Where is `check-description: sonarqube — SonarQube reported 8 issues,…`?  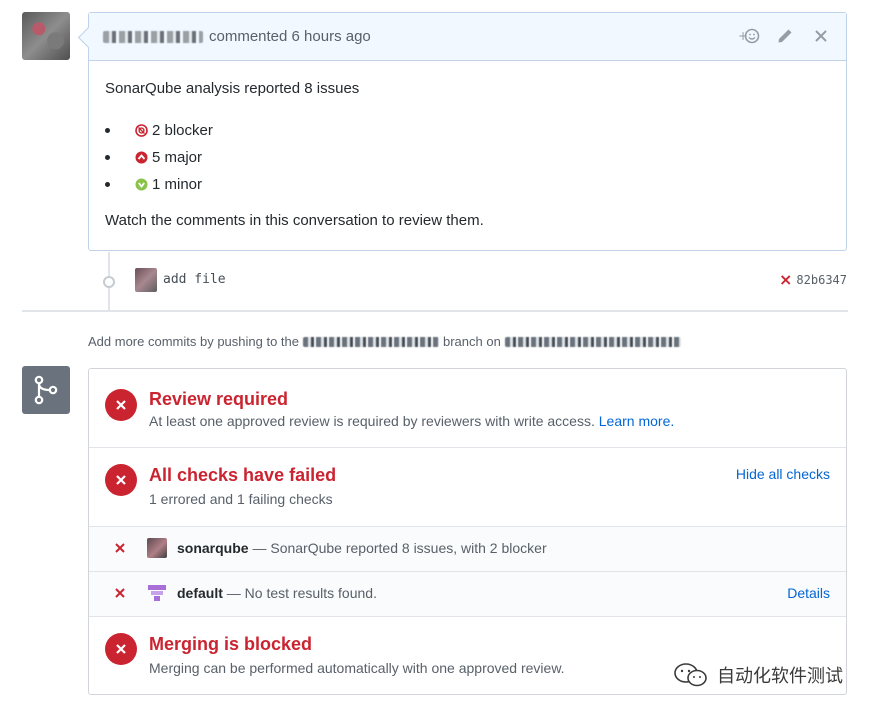
check-description: sonarqube — SonarQube reported 8 issues,… is located at coordinates (362, 548).